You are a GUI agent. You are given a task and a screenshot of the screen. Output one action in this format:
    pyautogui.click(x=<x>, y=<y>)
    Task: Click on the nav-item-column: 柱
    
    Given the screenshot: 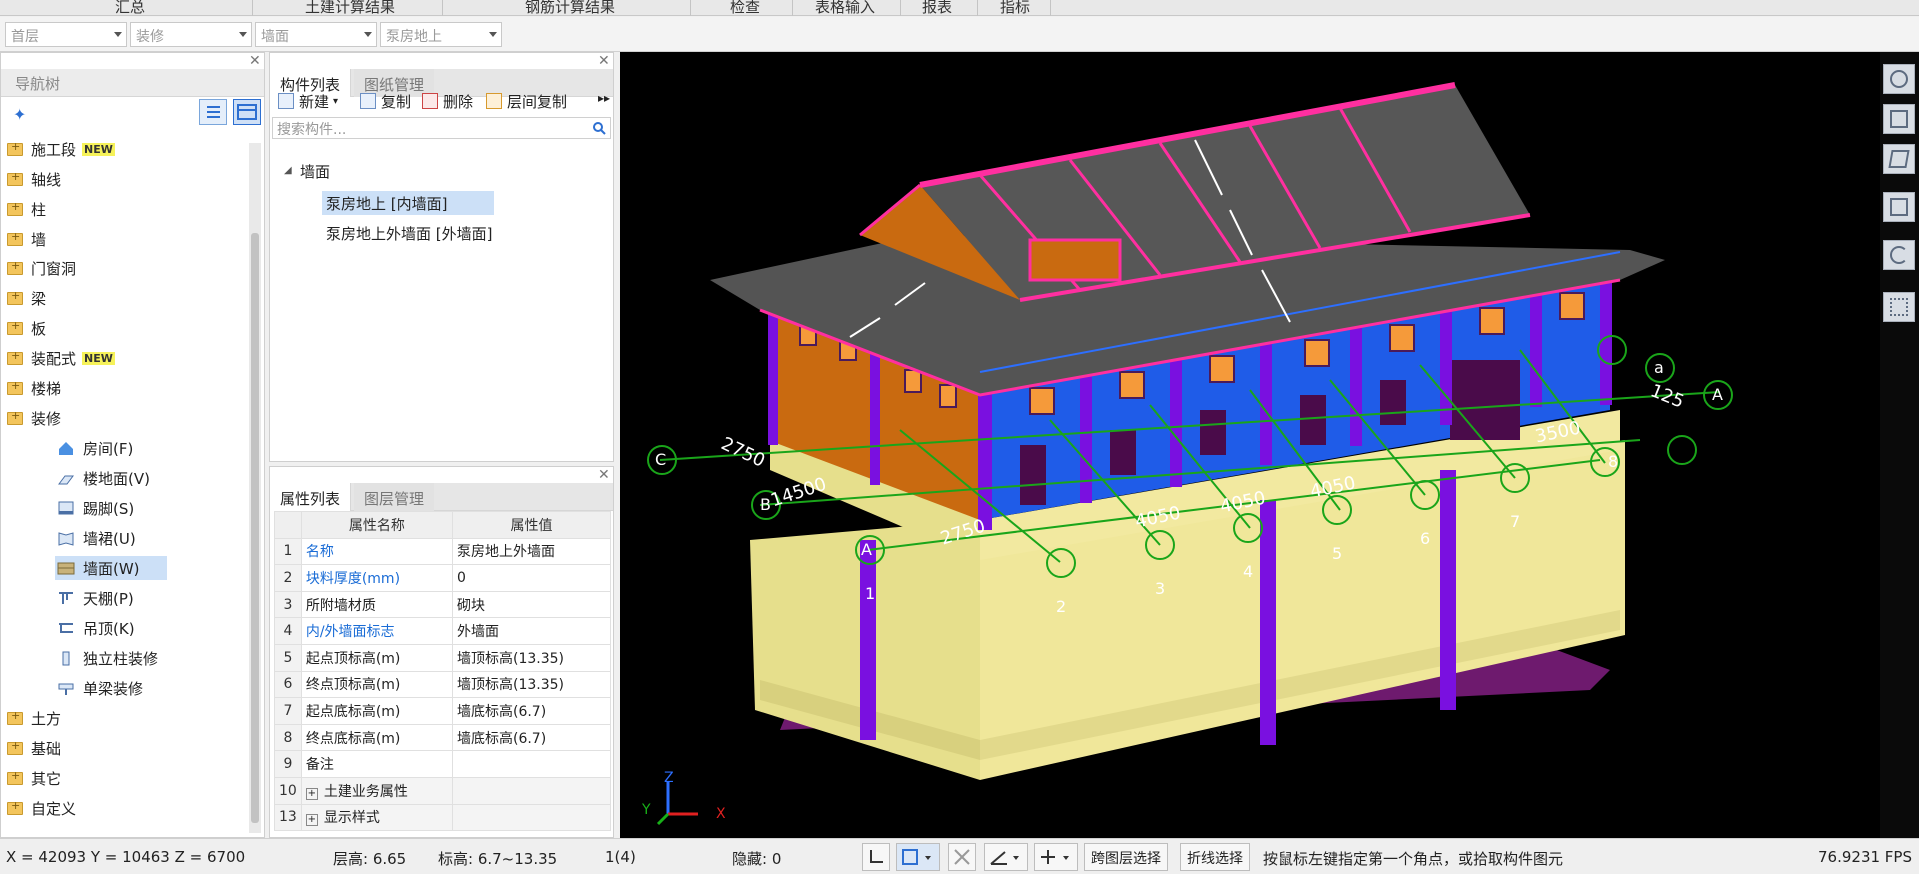 What is the action you would take?
    pyautogui.click(x=26, y=209)
    